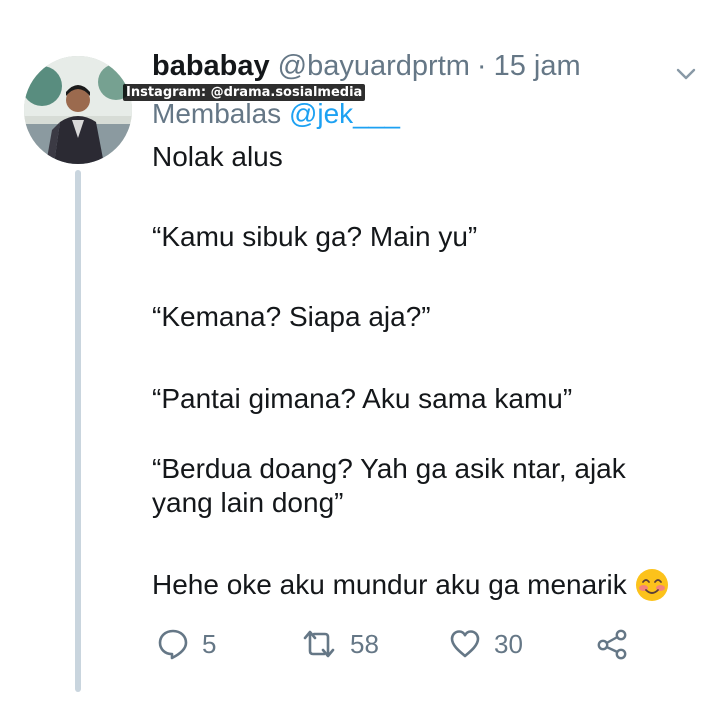 The width and height of the screenshot is (720, 720). Describe the element at coordinates (339, 644) in the screenshot. I see `retweet-button: 58` at that location.